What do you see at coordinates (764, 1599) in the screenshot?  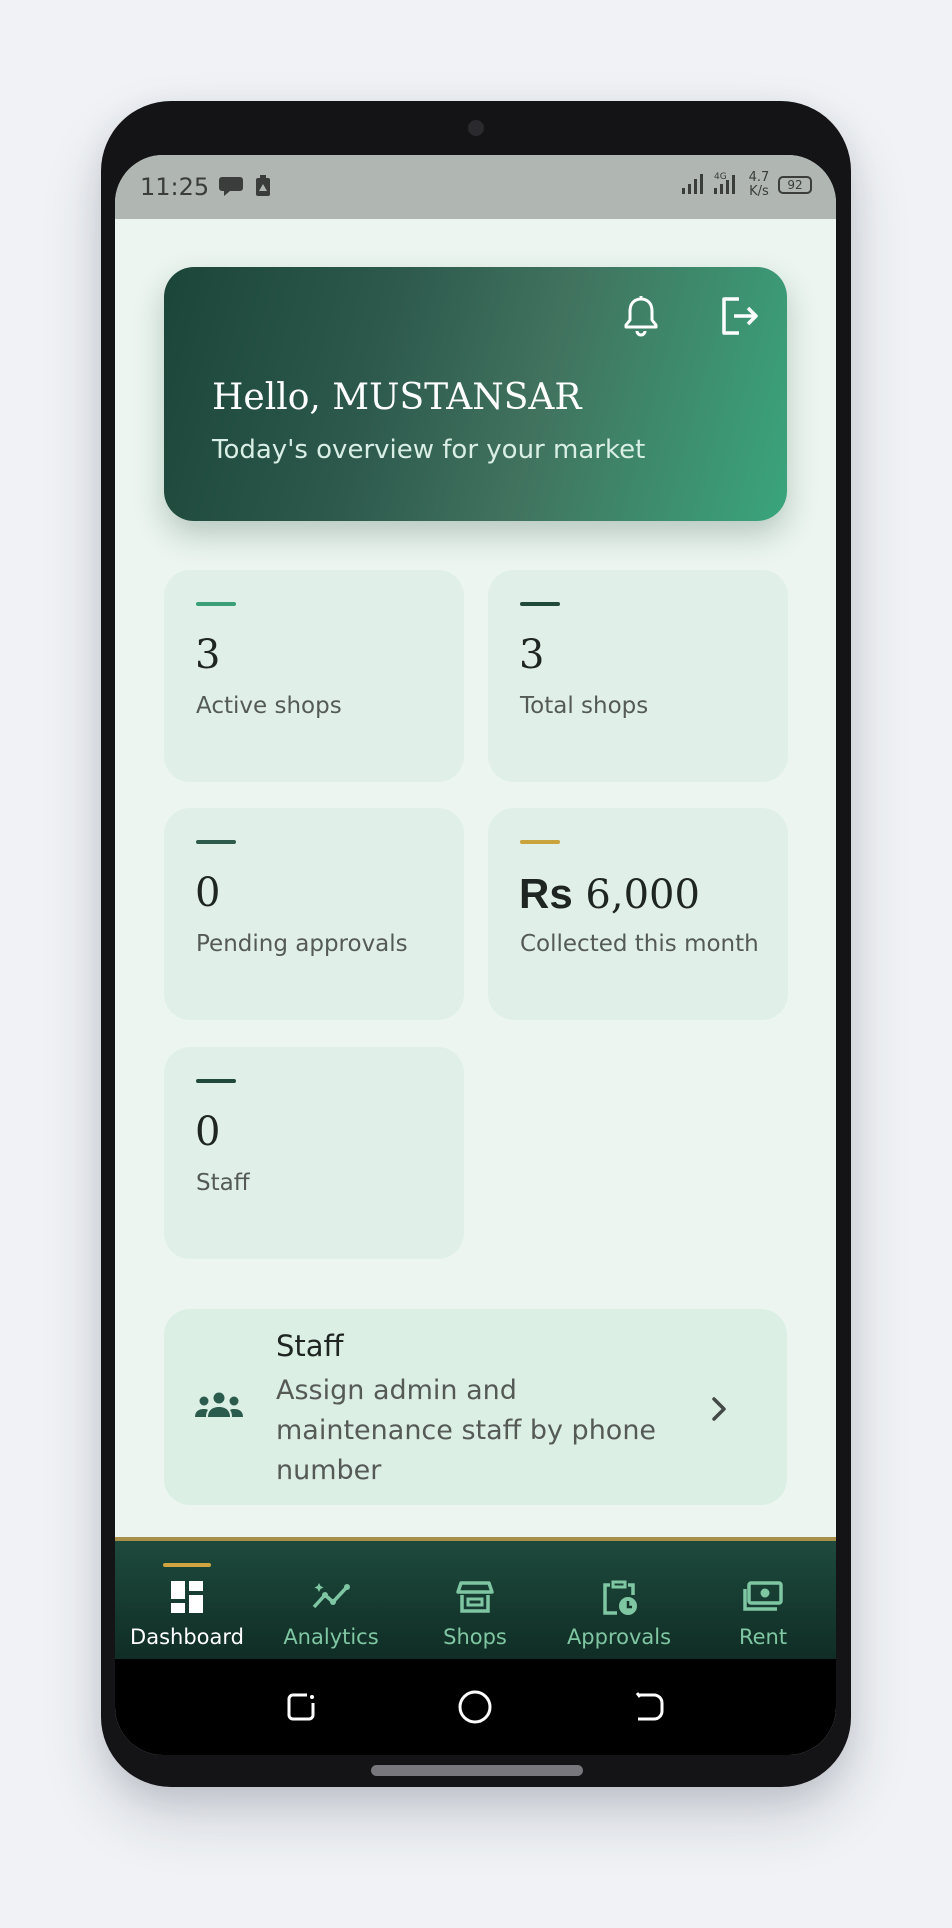 I see `cash-icon` at bounding box center [764, 1599].